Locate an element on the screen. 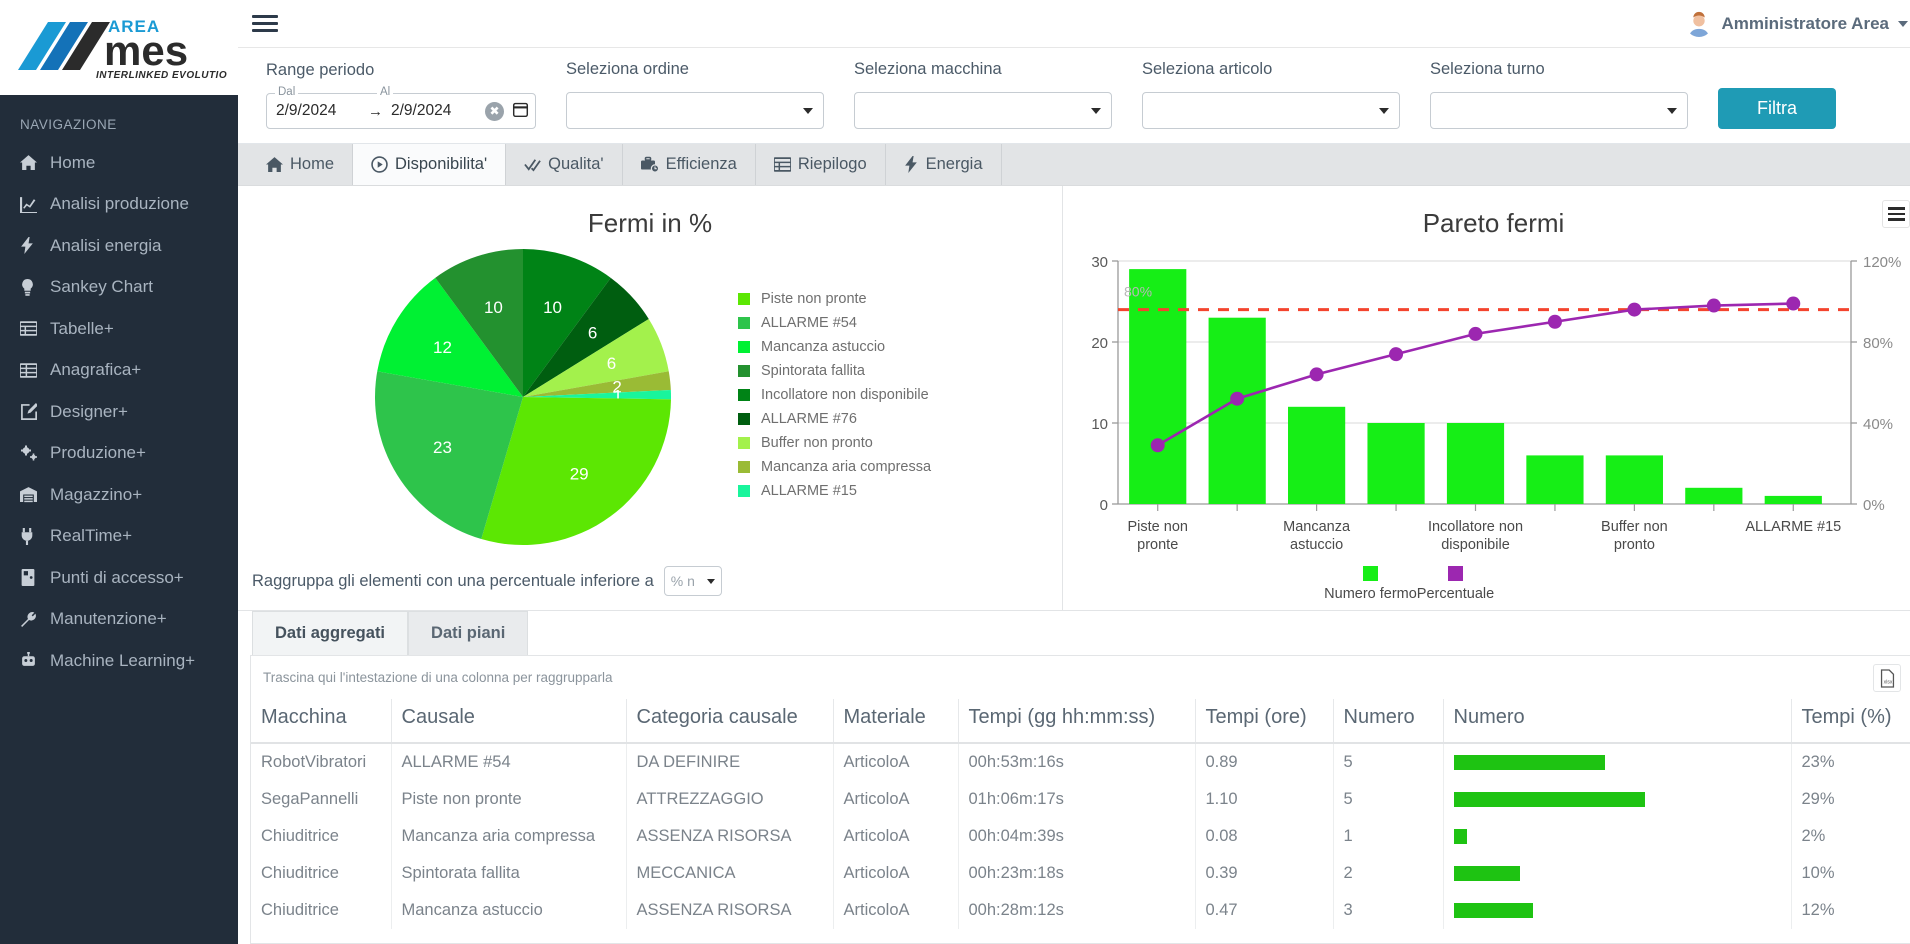 The height and width of the screenshot is (944, 1910). tab-home: Home is located at coordinates (301, 164).